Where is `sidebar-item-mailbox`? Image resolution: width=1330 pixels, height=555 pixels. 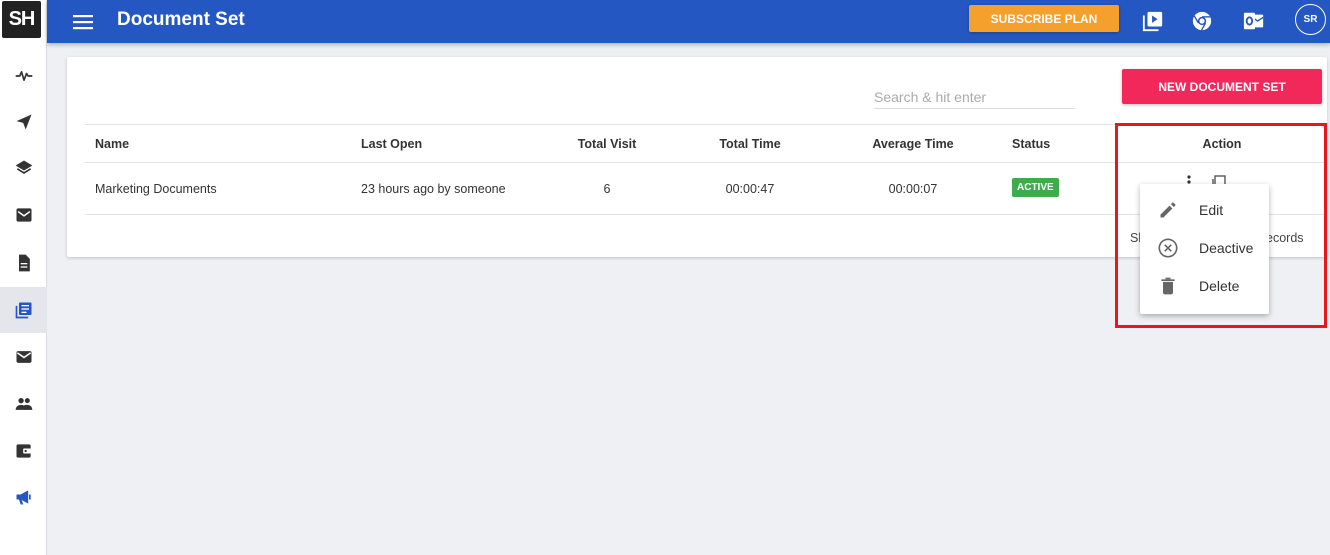
sidebar-item-mailbox is located at coordinates (23, 215).